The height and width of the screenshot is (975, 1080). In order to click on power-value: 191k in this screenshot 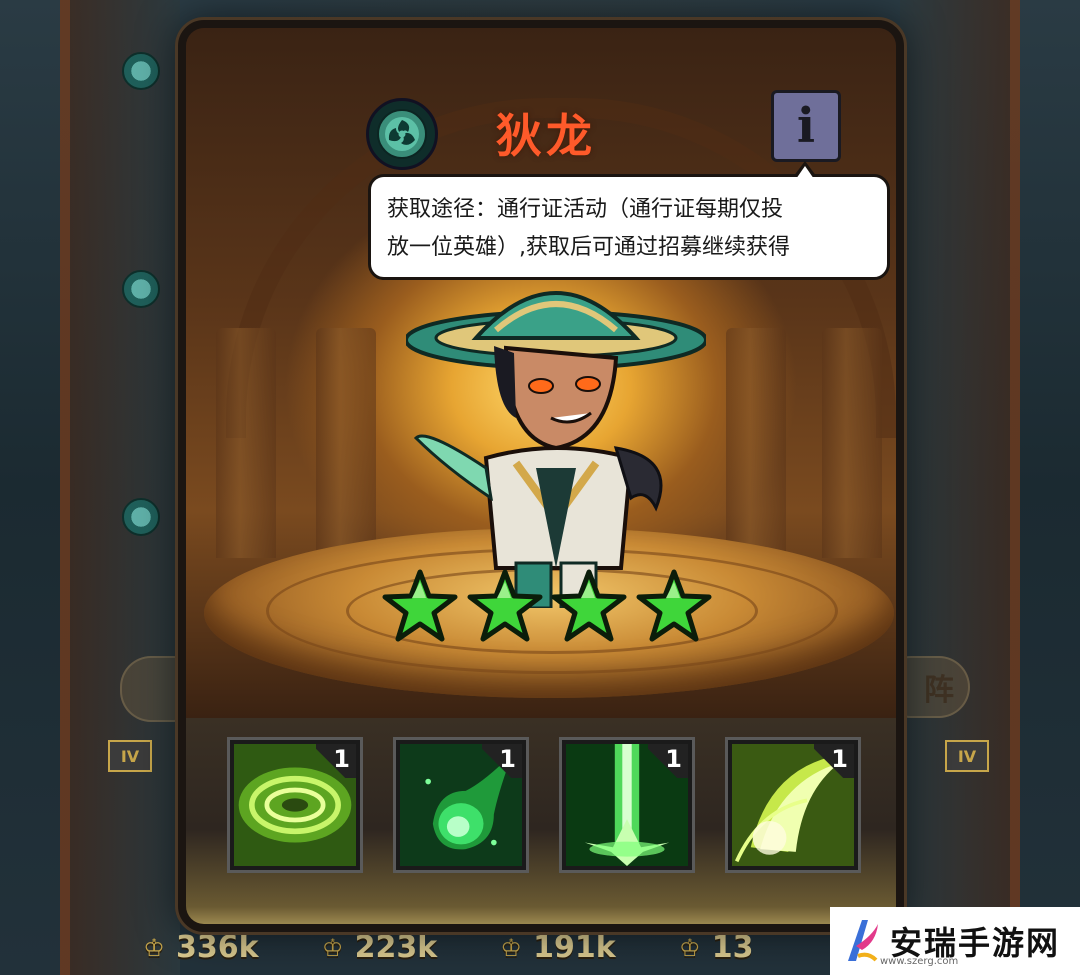, I will do `click(574, 947)`.